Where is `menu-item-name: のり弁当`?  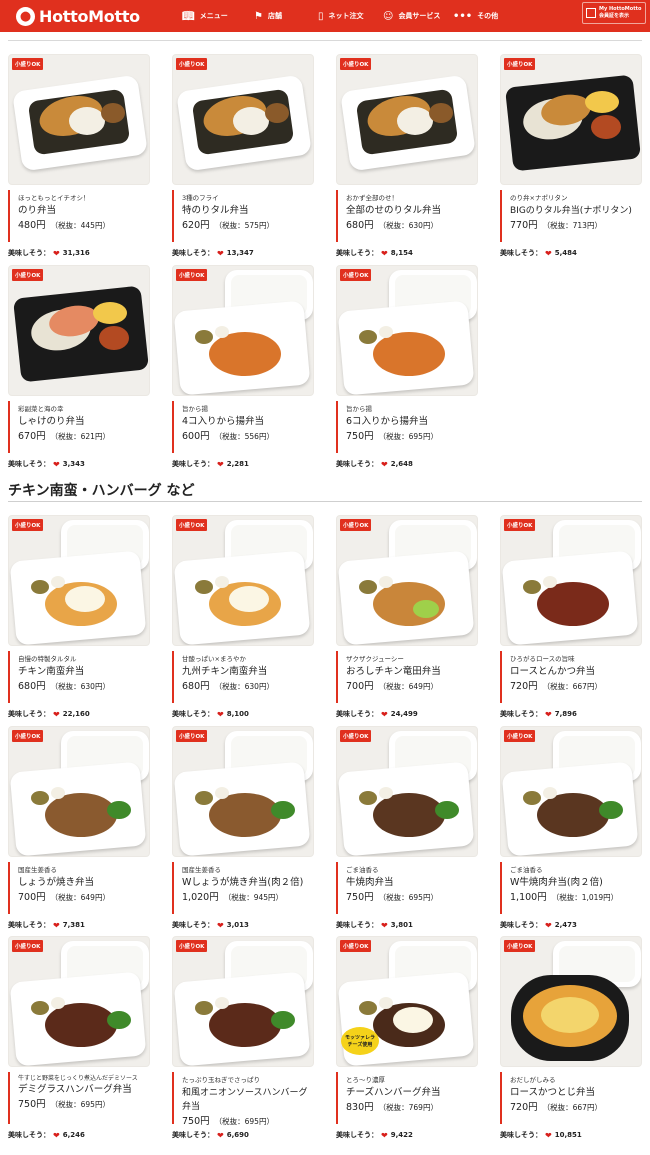 menu-item-name: のり弁当 is located at coordinates (84, 211).